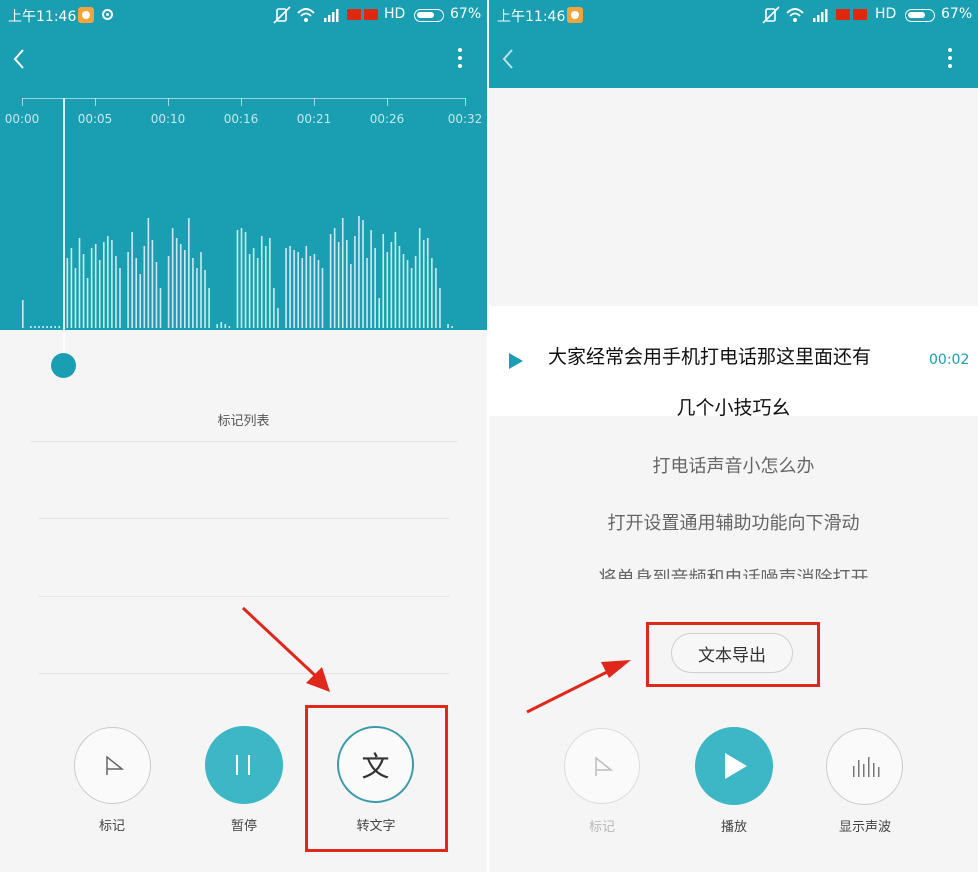  What do you see at coordinates (710, 357) in the screenshot?
I see `transcript-text-line: 大家经常会用手机打电话那这里面还有` at bounding box center [710, 357].